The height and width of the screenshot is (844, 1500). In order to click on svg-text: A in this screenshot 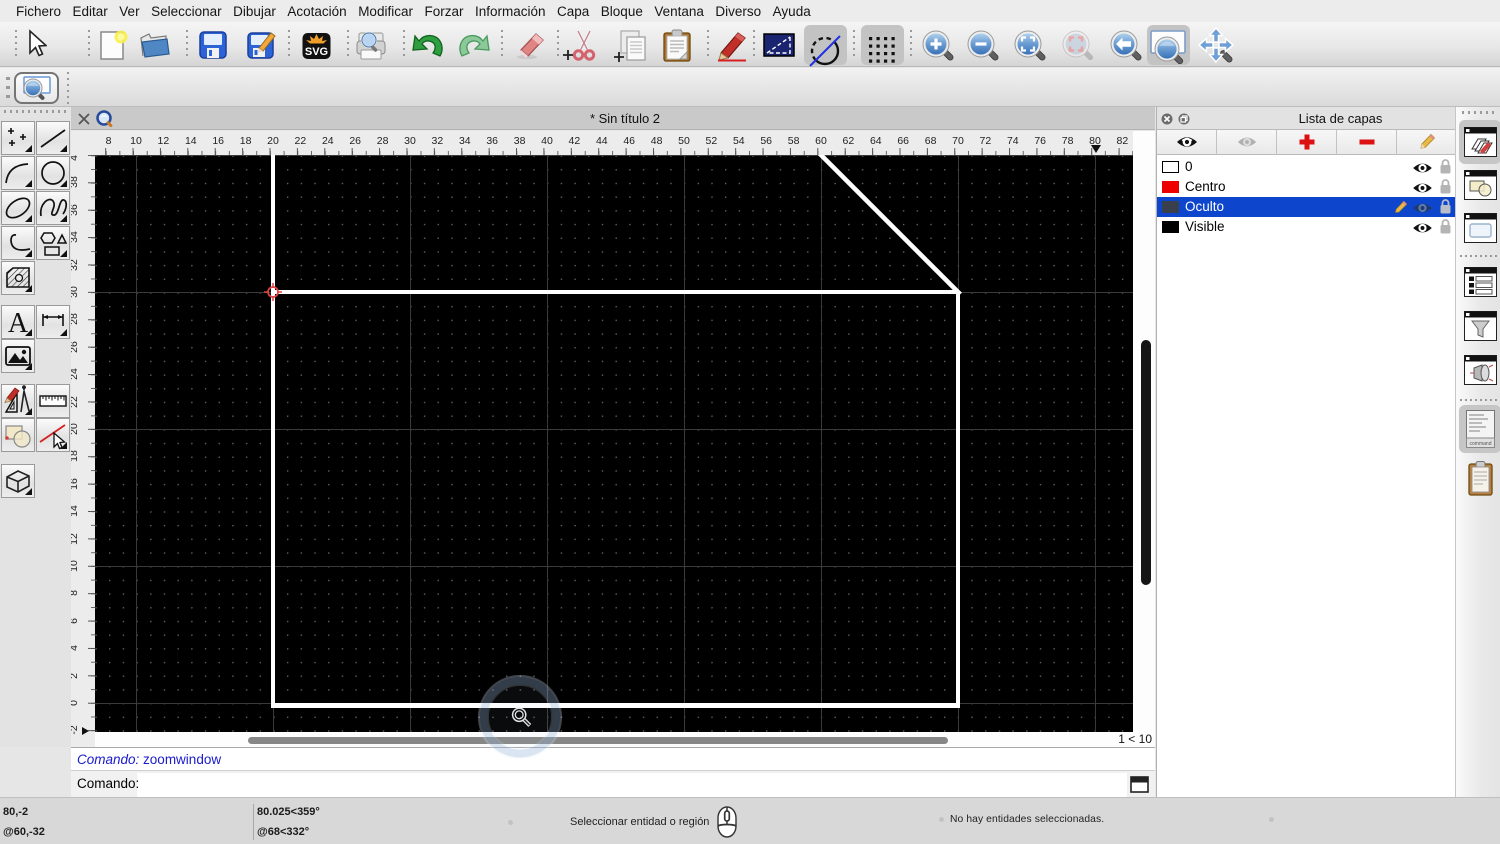, I will do `click(18, 323)`.